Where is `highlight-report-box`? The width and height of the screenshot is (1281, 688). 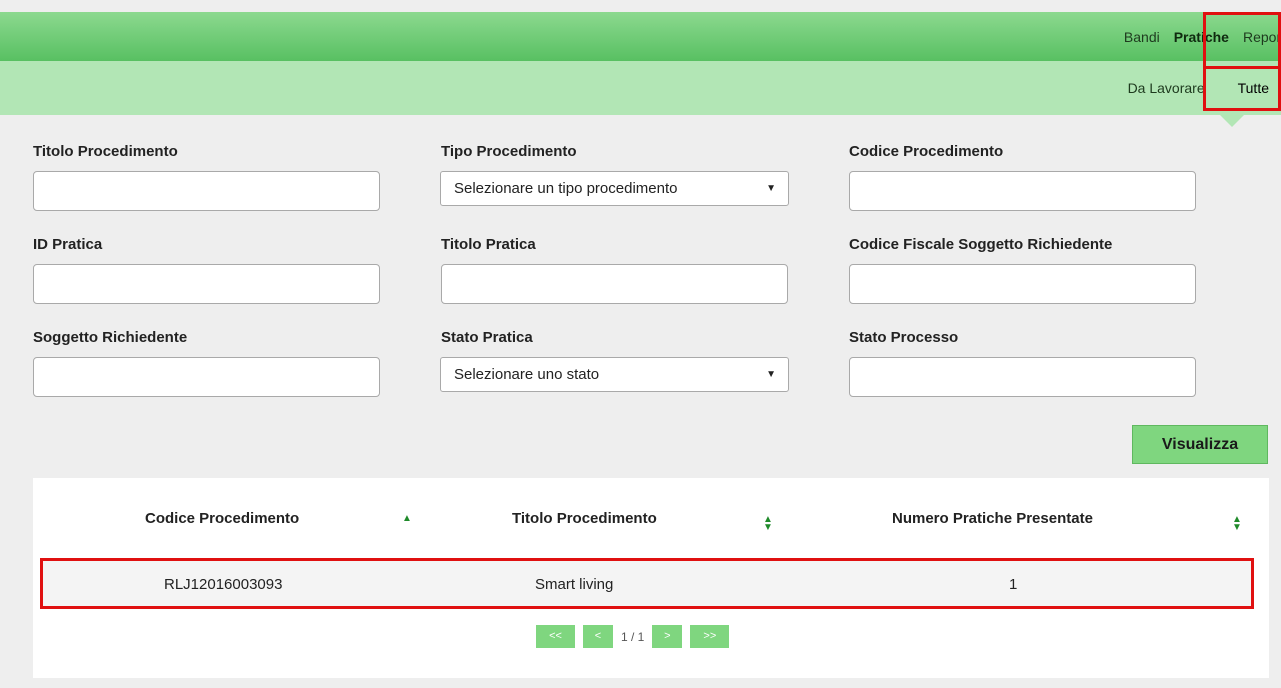 highlight-report-box is located at coordinates (1242, 40).